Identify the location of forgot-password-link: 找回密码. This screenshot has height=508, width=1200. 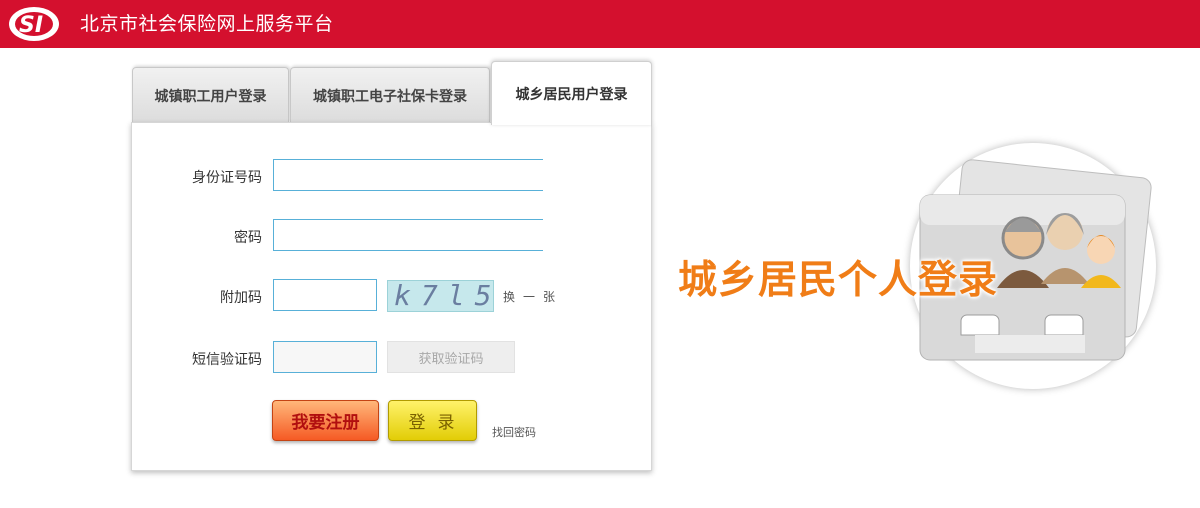
(514, 432).